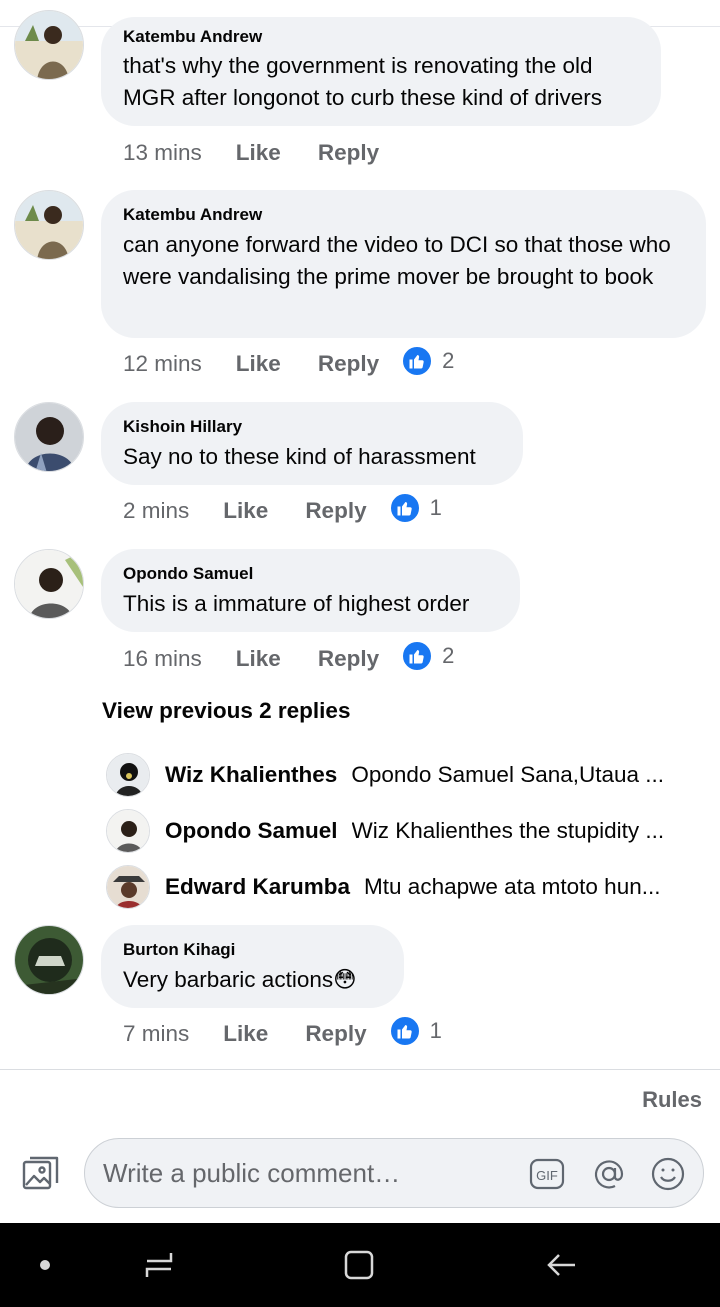 Image resolution: width=720 pixels, height=1307 pixels. What do you see at coordinates (308, 1173) in the screenshot?
I see `comment-input` at bounding box center [308, 1173].